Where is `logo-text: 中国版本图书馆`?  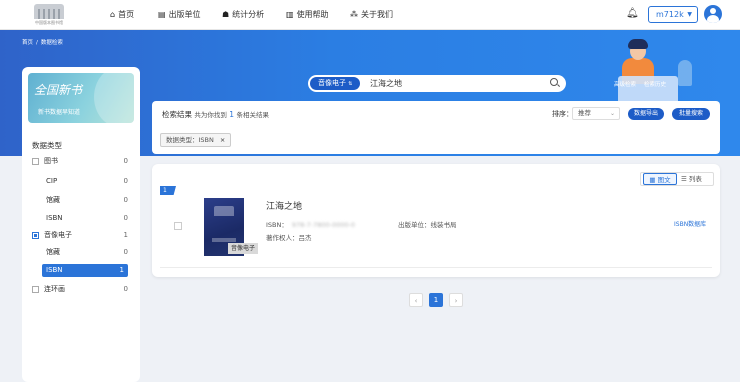
logo-text: 中国版本图书馆 is located at coordinates (49, 22).